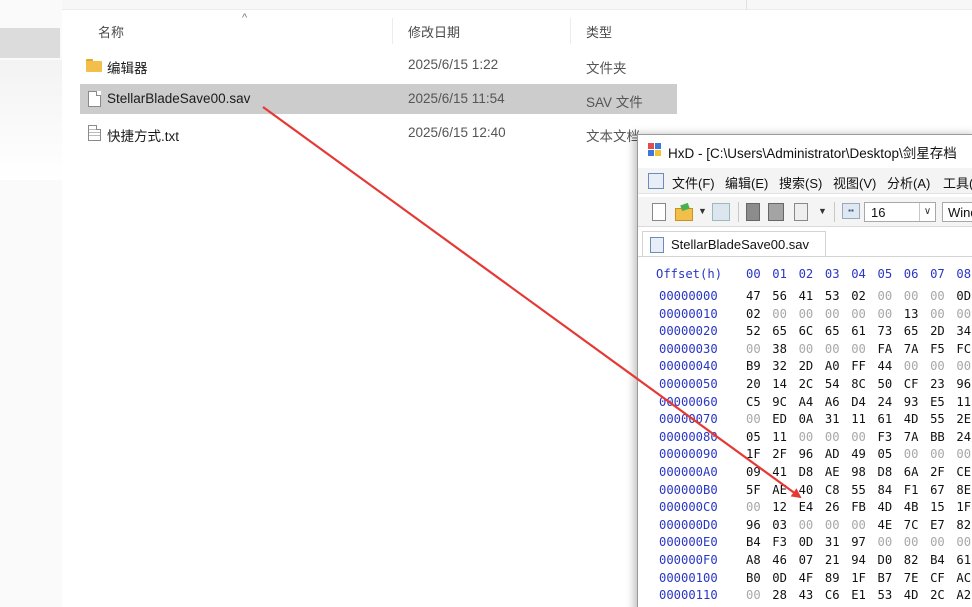 This screenshot has height=607, width=972. I want to click on hex-byte: 55, so click(858, 490).